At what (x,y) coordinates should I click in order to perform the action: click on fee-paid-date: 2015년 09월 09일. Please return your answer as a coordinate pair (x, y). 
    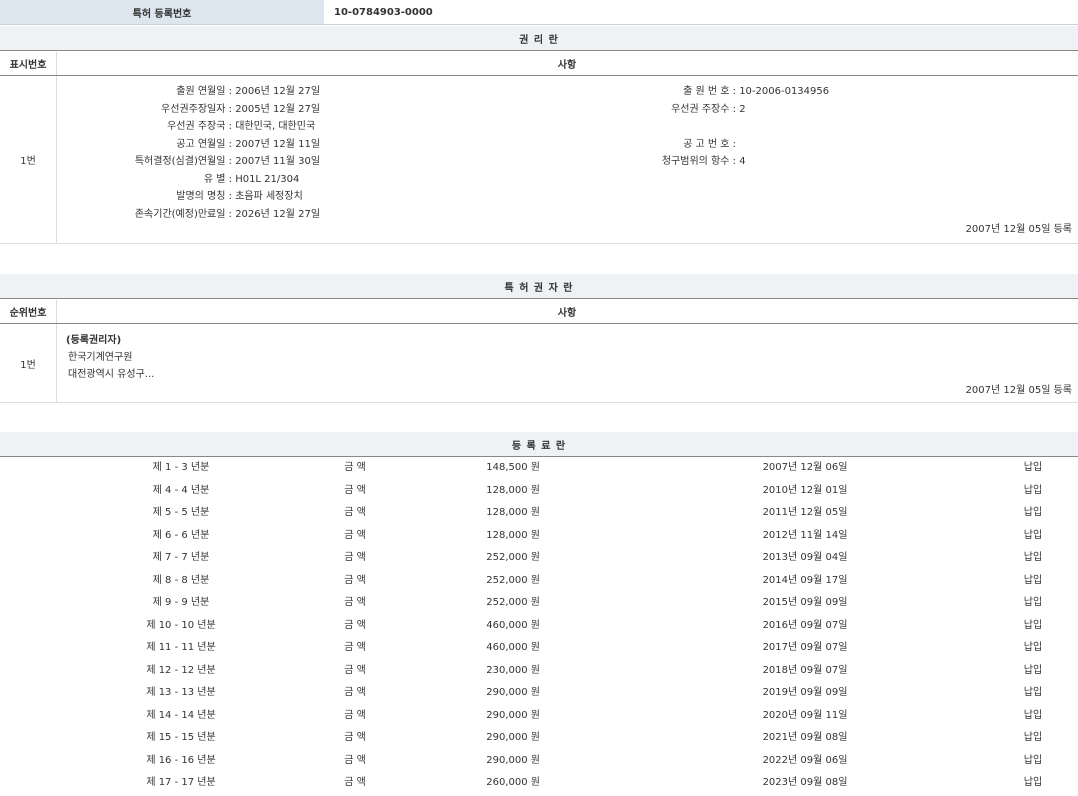
    Looking at the image, I should click on (805, 603).